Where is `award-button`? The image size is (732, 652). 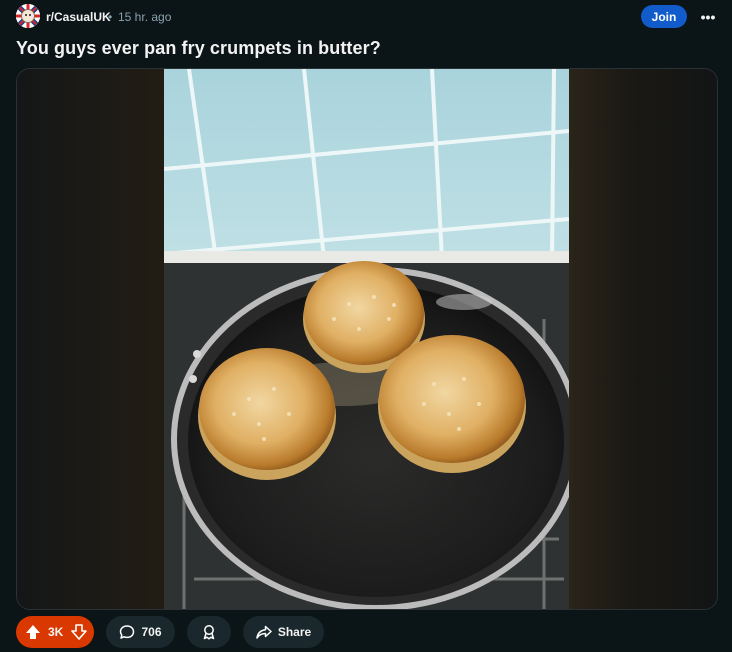 award-button is located at coordinates (209, 632).